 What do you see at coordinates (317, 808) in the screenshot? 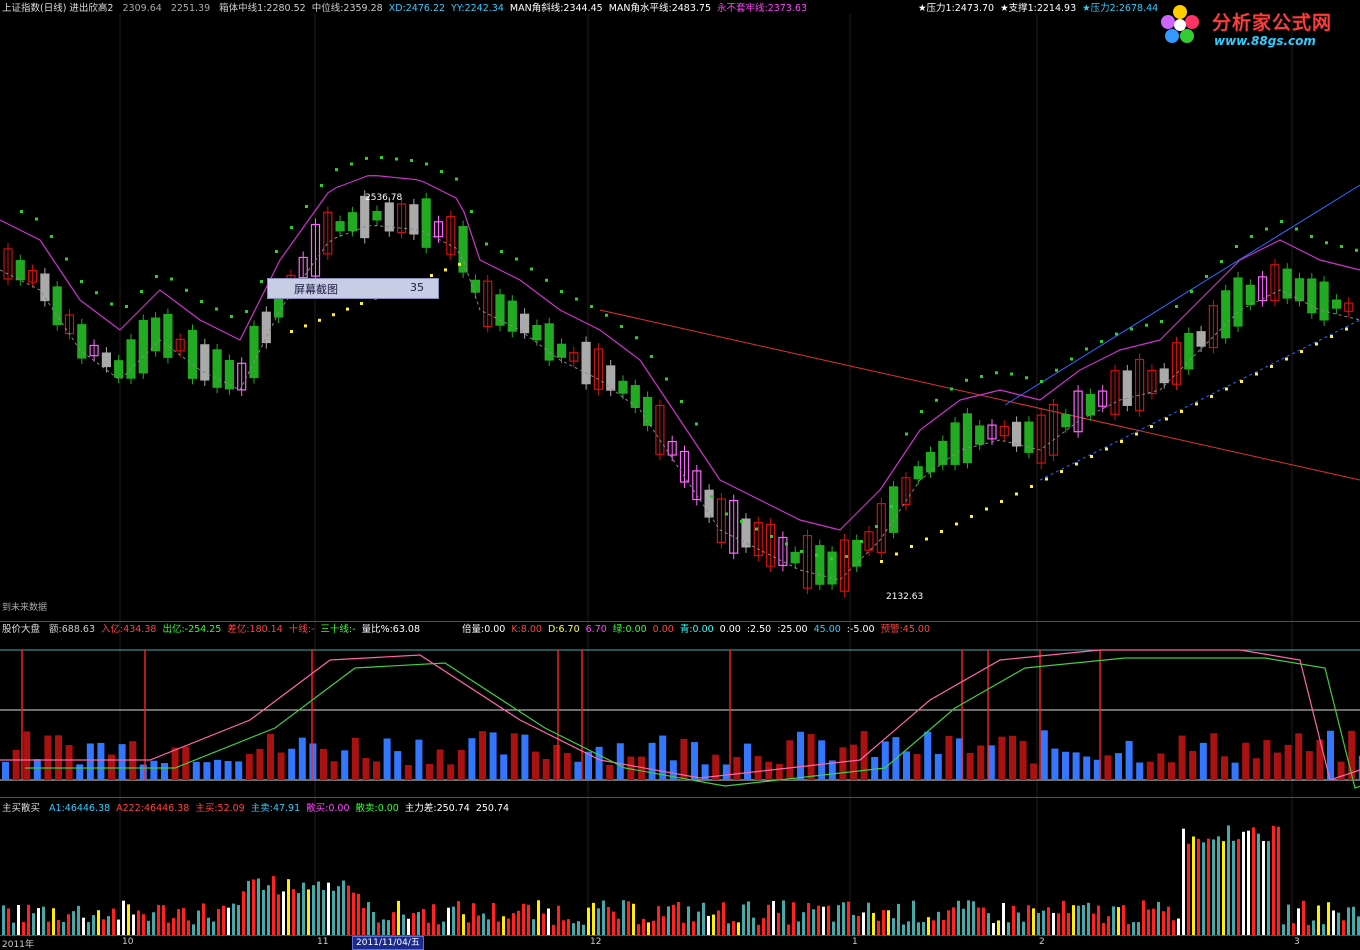
I see `panel3-items-label: 散买:` at bounding box center [317, 808].